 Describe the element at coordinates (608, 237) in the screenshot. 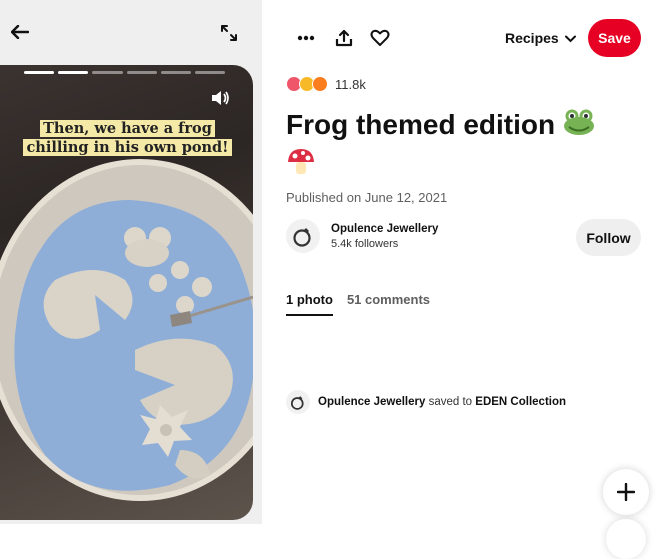

I see `follow-button: Follow` at that location.